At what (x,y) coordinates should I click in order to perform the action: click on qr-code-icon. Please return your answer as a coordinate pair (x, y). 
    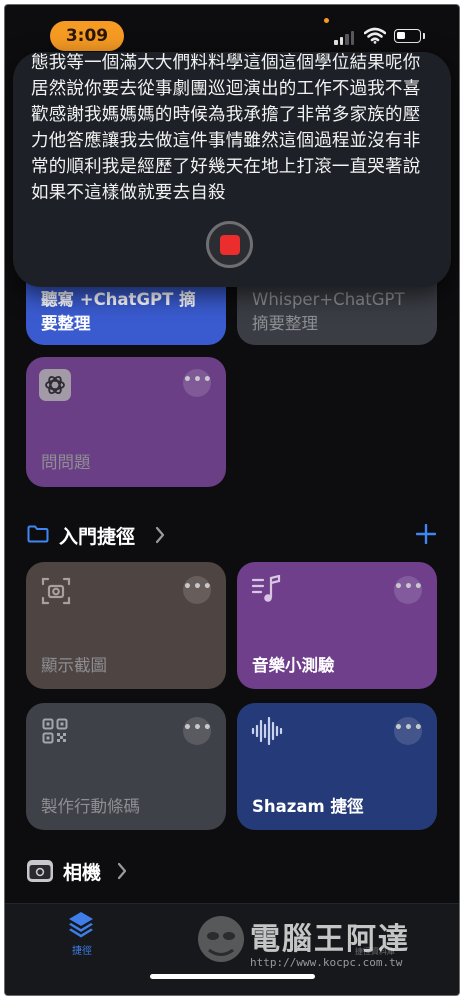
    Looking at the image, I should click on (55, 731).